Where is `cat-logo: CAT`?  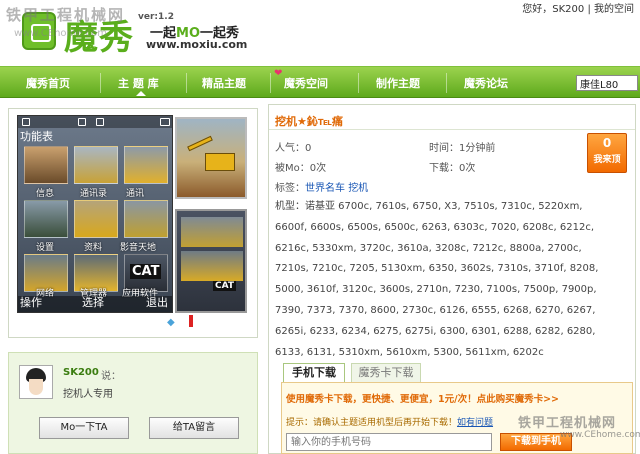
cat-logo: CAT is located at coordinates (146, 271).